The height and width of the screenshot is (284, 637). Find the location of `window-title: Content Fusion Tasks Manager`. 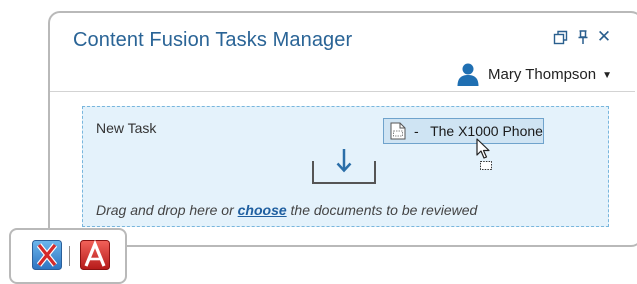

window-title: Content Fusion Tasks Manager is located at coordinates (213, 40).